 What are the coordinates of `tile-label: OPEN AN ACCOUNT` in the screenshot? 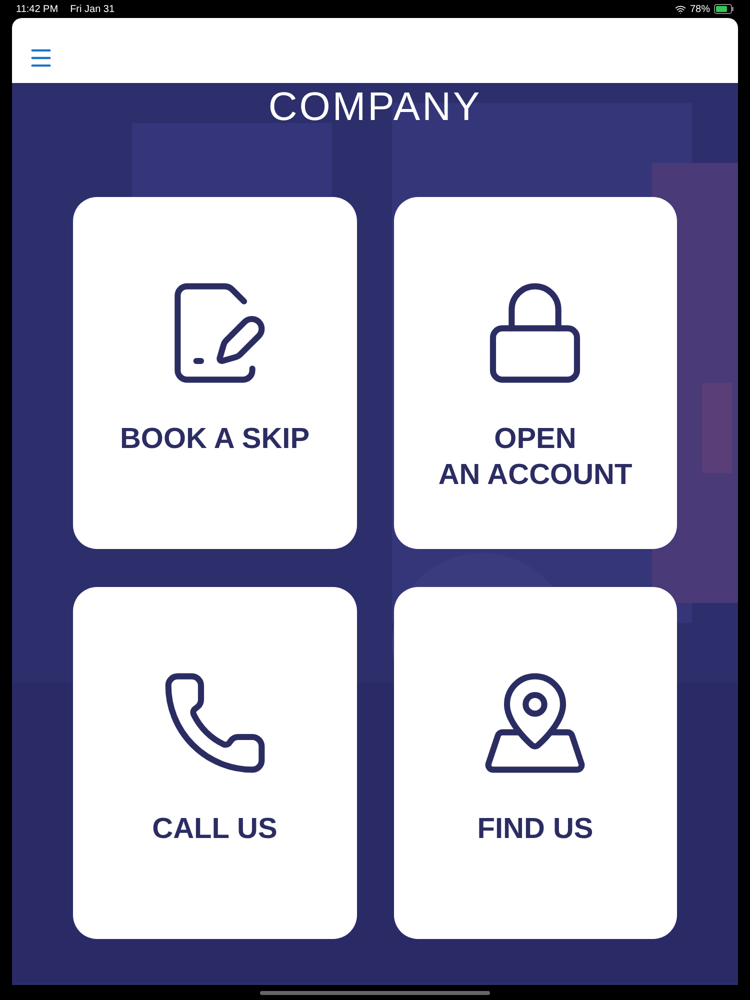 It's located at (535, 457).